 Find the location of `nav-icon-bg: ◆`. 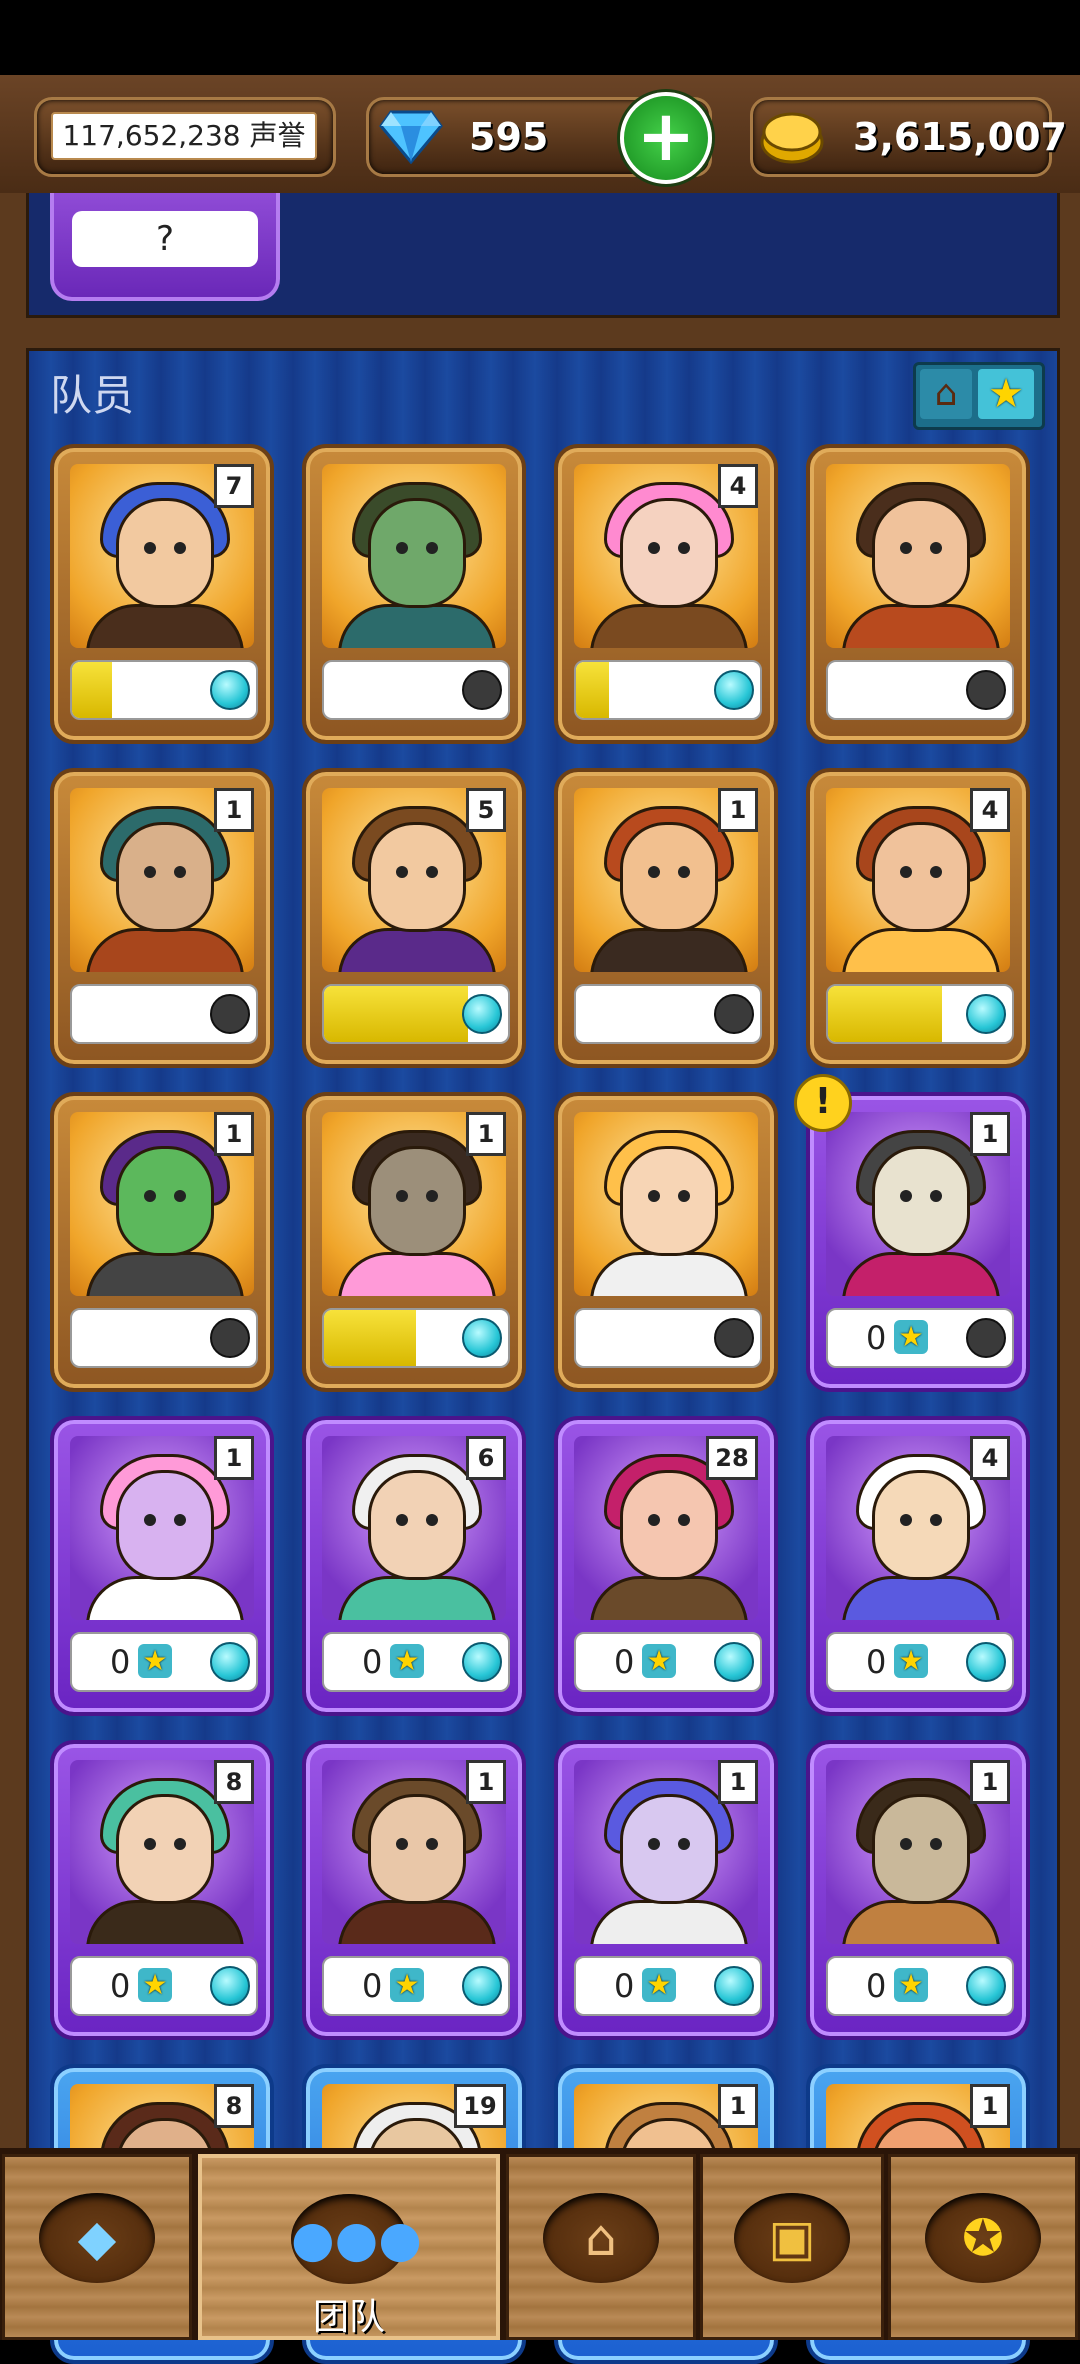

nav-icon-bg: ◆ is located at coordinates (97, 2238).